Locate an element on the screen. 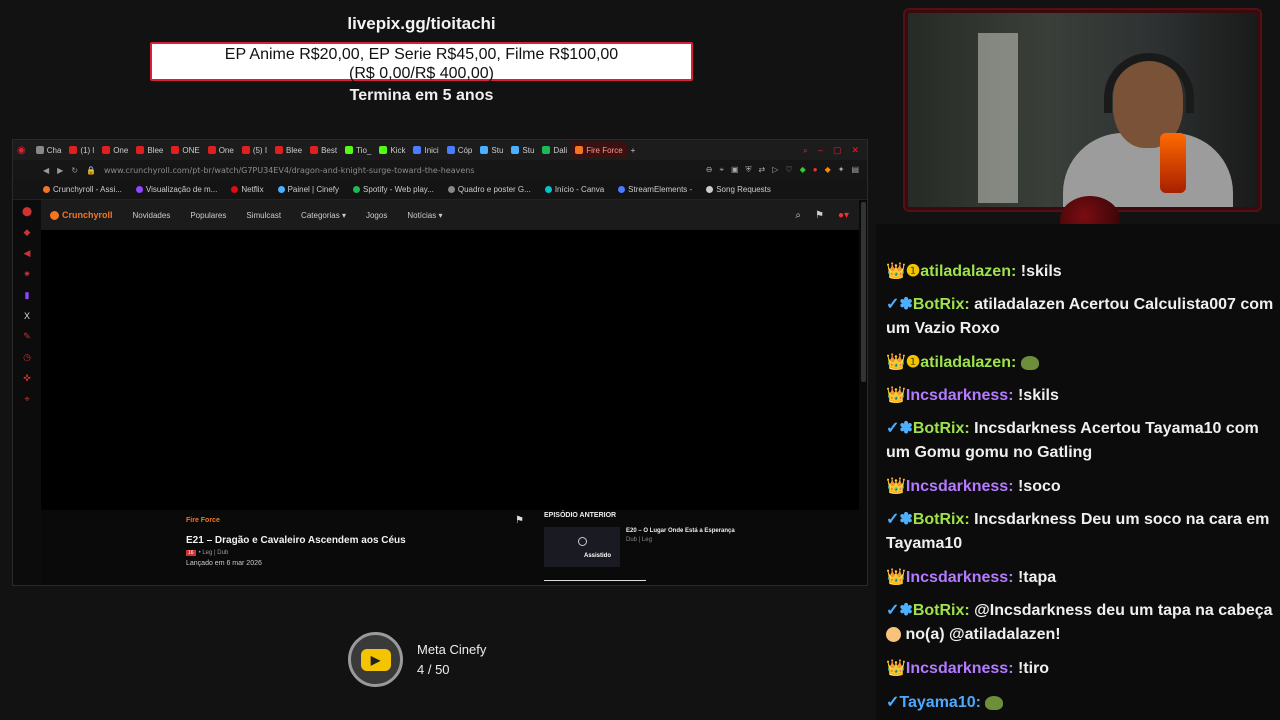  browser-tab: Best is located at coordinates (323, 150).